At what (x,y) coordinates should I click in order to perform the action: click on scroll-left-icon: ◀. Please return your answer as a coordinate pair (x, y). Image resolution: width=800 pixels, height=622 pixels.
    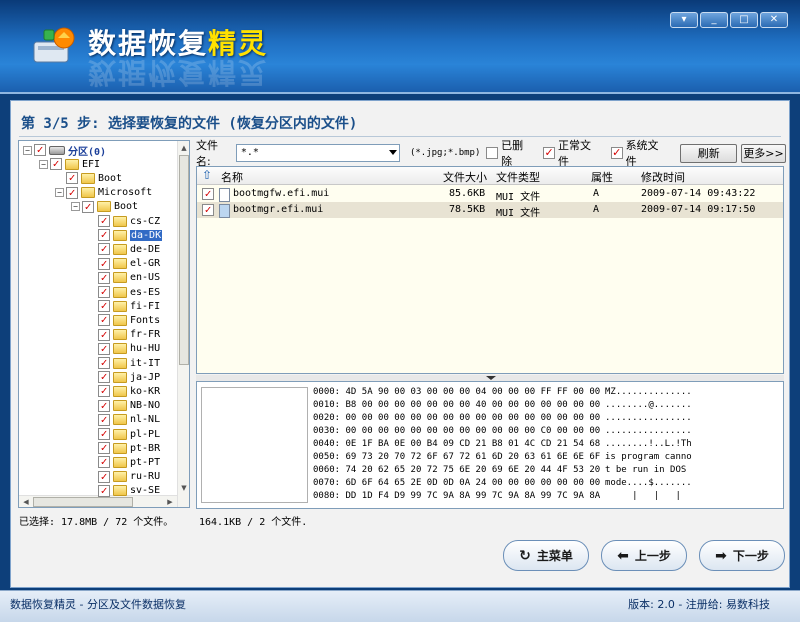
    Looking at the image, I should click on (26, 502).